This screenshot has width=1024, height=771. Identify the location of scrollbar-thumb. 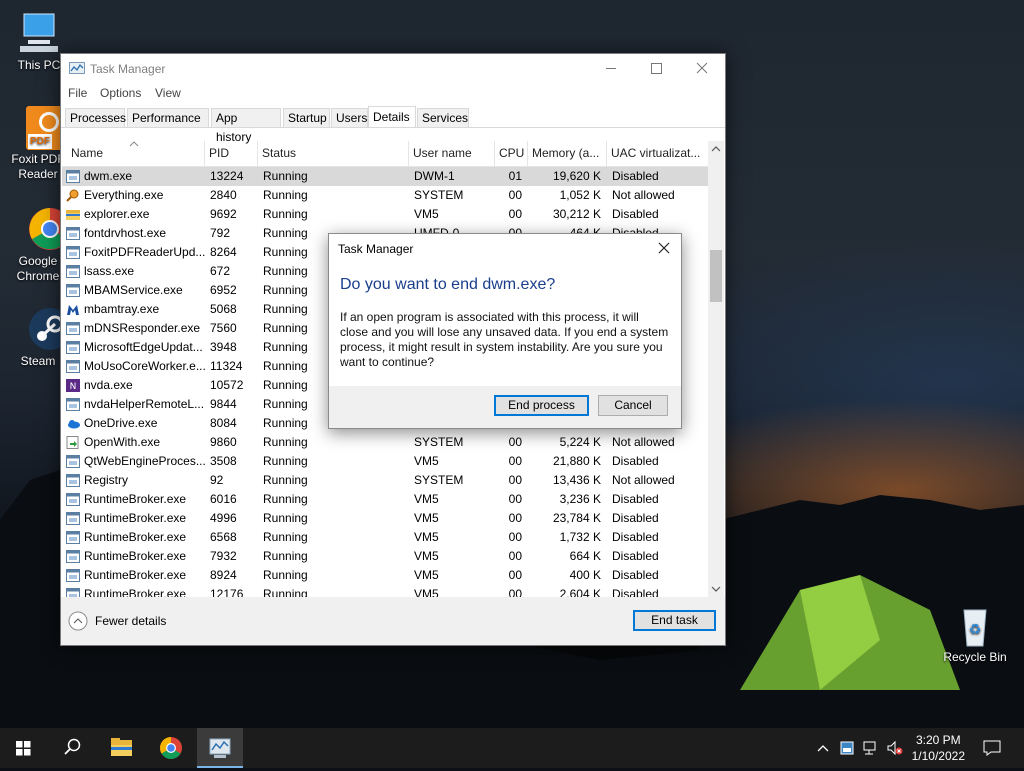
(716, 276).